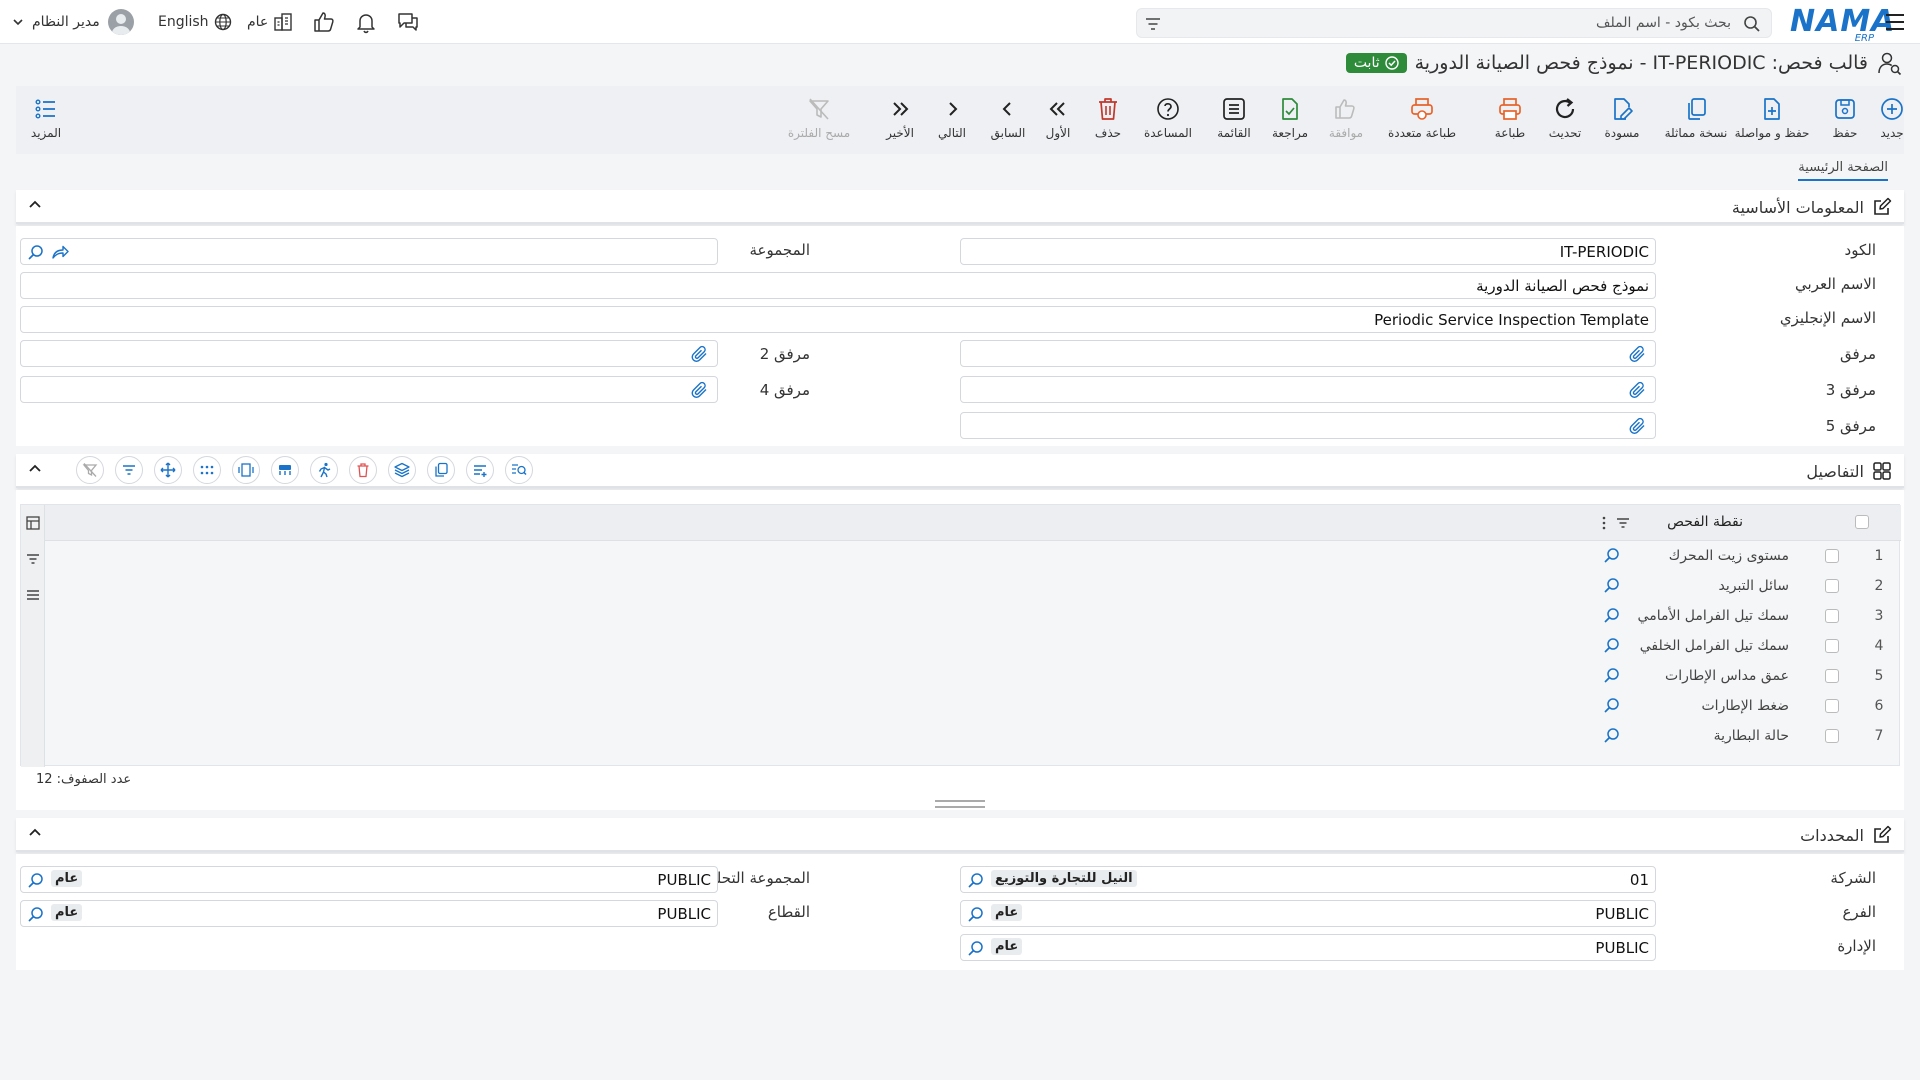  I want to click on grid-filter-icon, so click(129, 470).